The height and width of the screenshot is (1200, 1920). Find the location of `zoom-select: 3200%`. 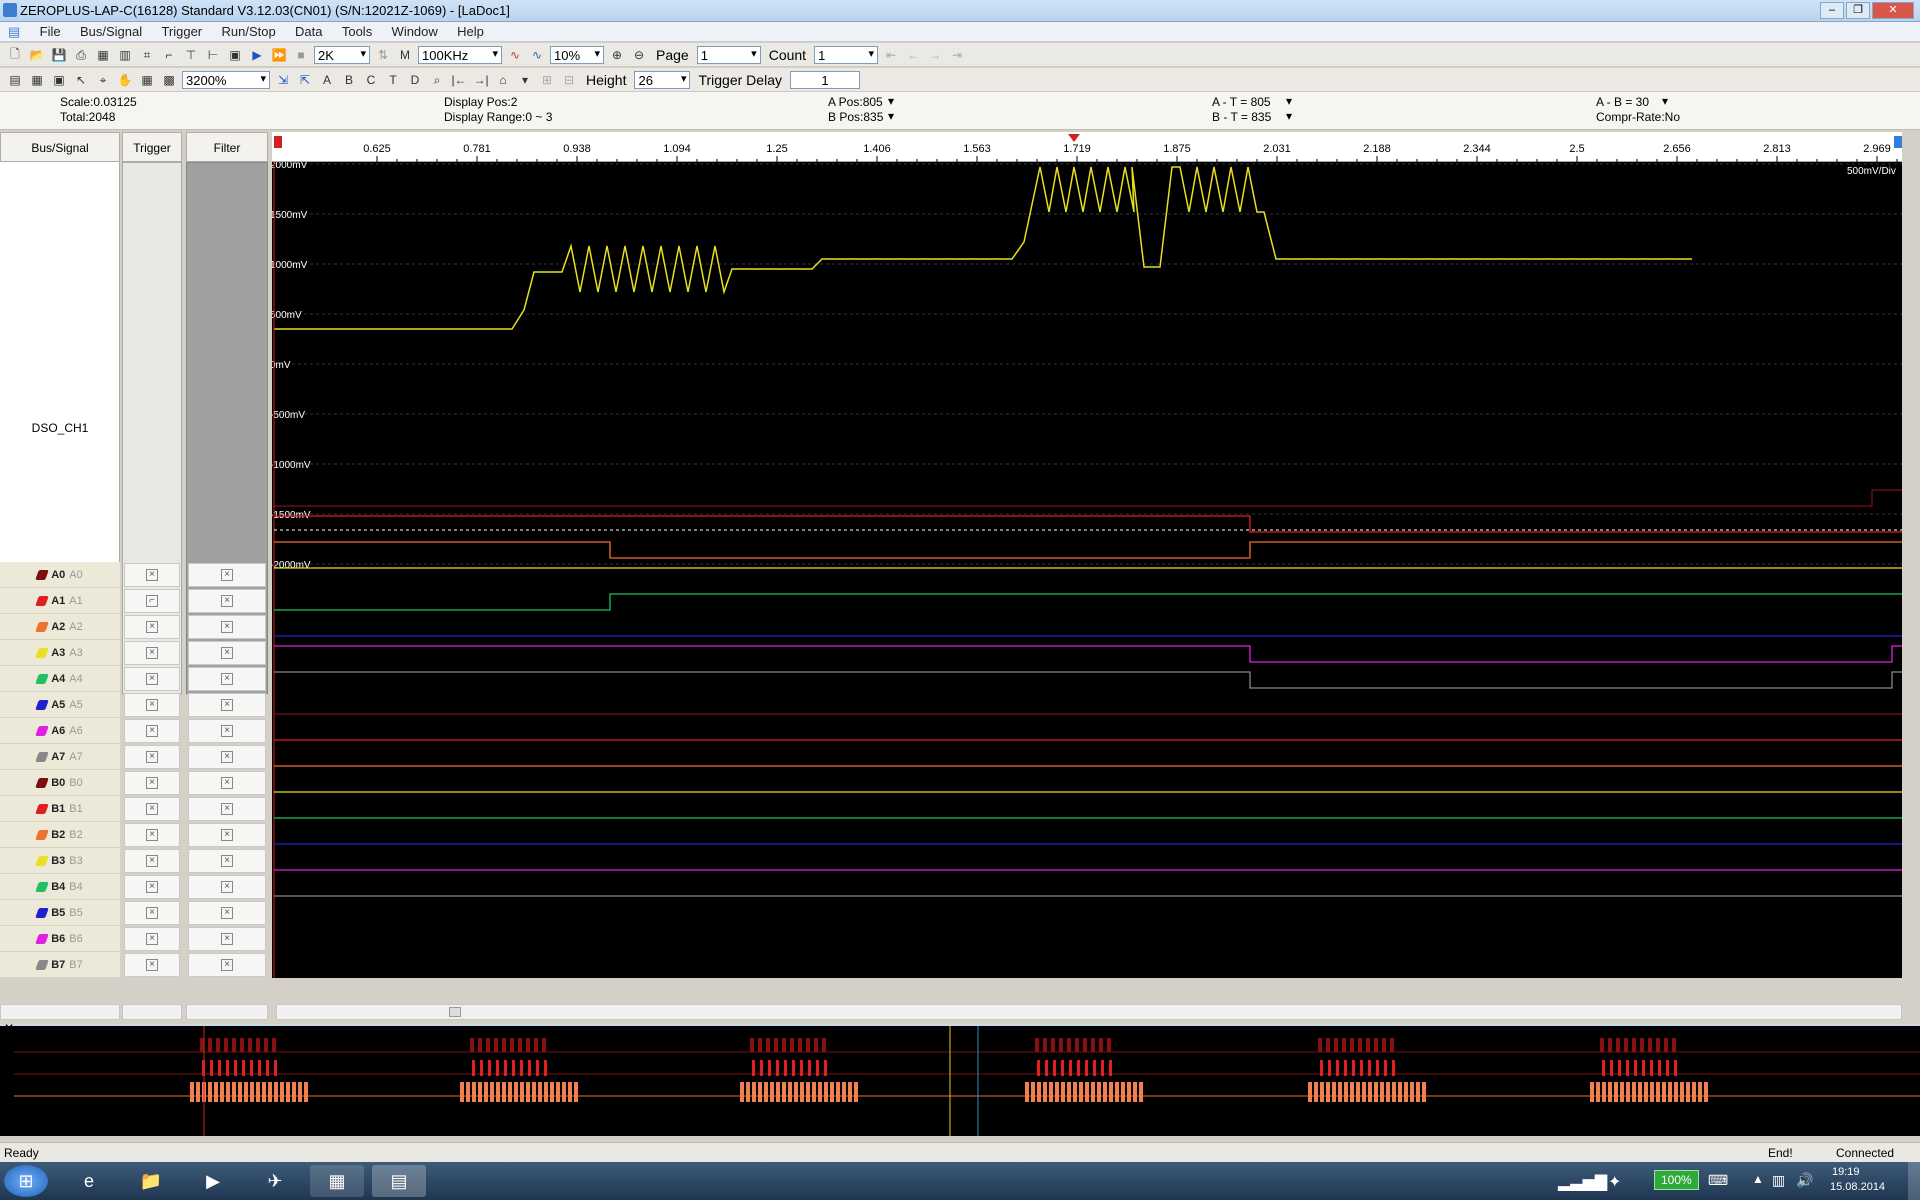

zoom-select: 3200% is located at coordinates (226, 80).